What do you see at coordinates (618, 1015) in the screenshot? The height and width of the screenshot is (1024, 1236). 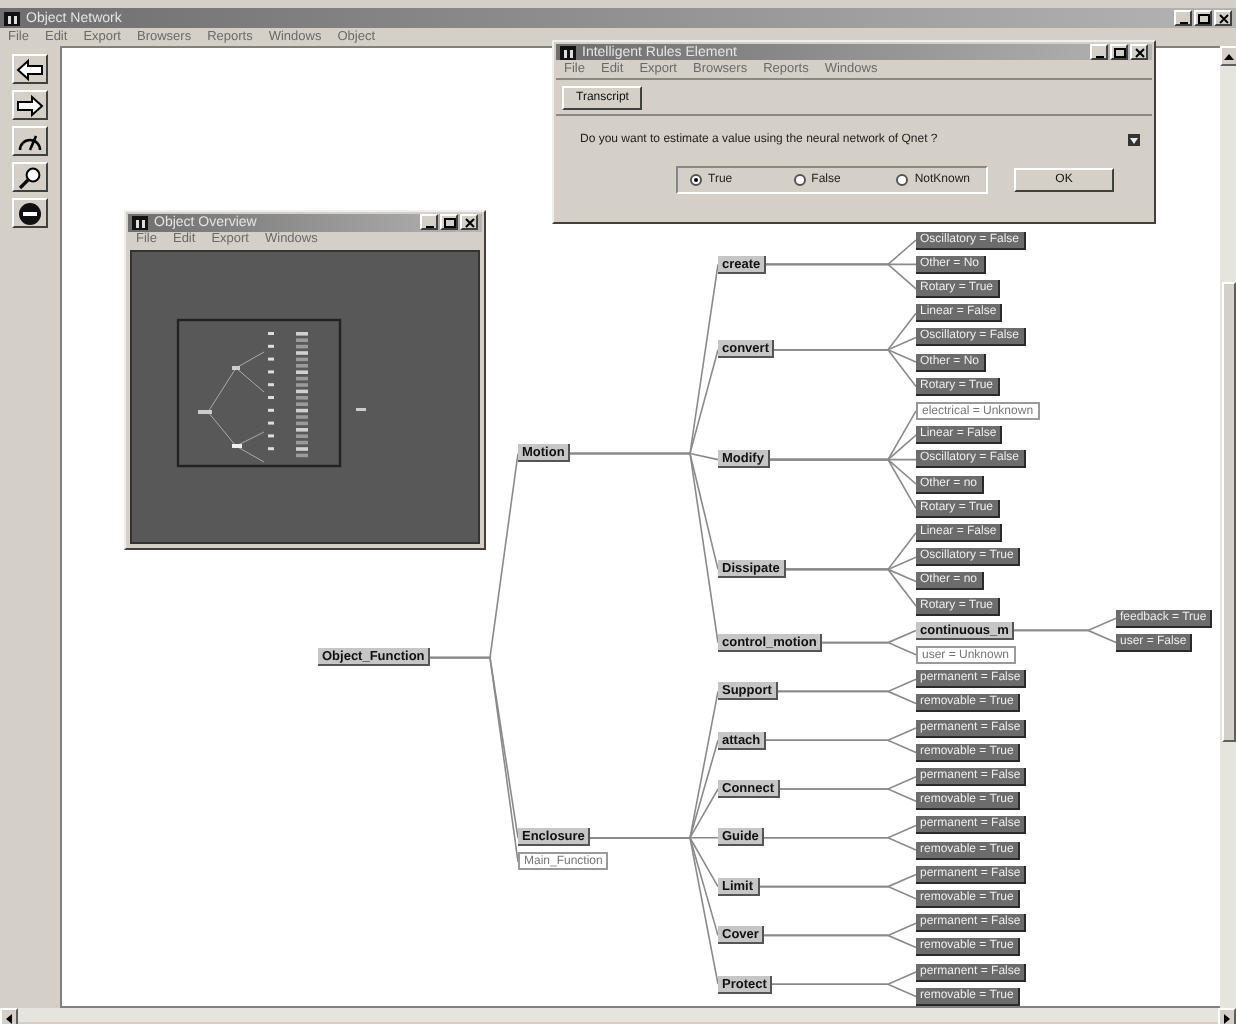 I see `horizontal-scrollbar` at bounding box center [618, 1015].